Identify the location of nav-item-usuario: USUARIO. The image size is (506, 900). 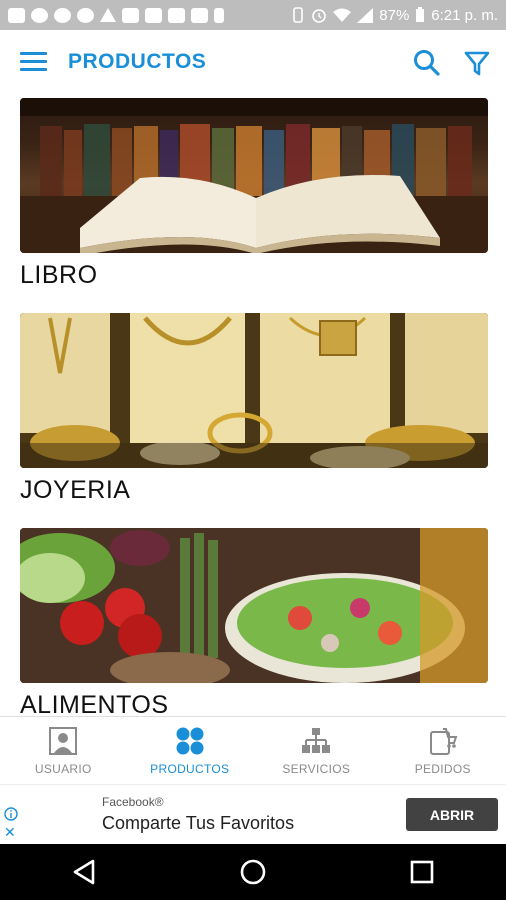
(63, 750).